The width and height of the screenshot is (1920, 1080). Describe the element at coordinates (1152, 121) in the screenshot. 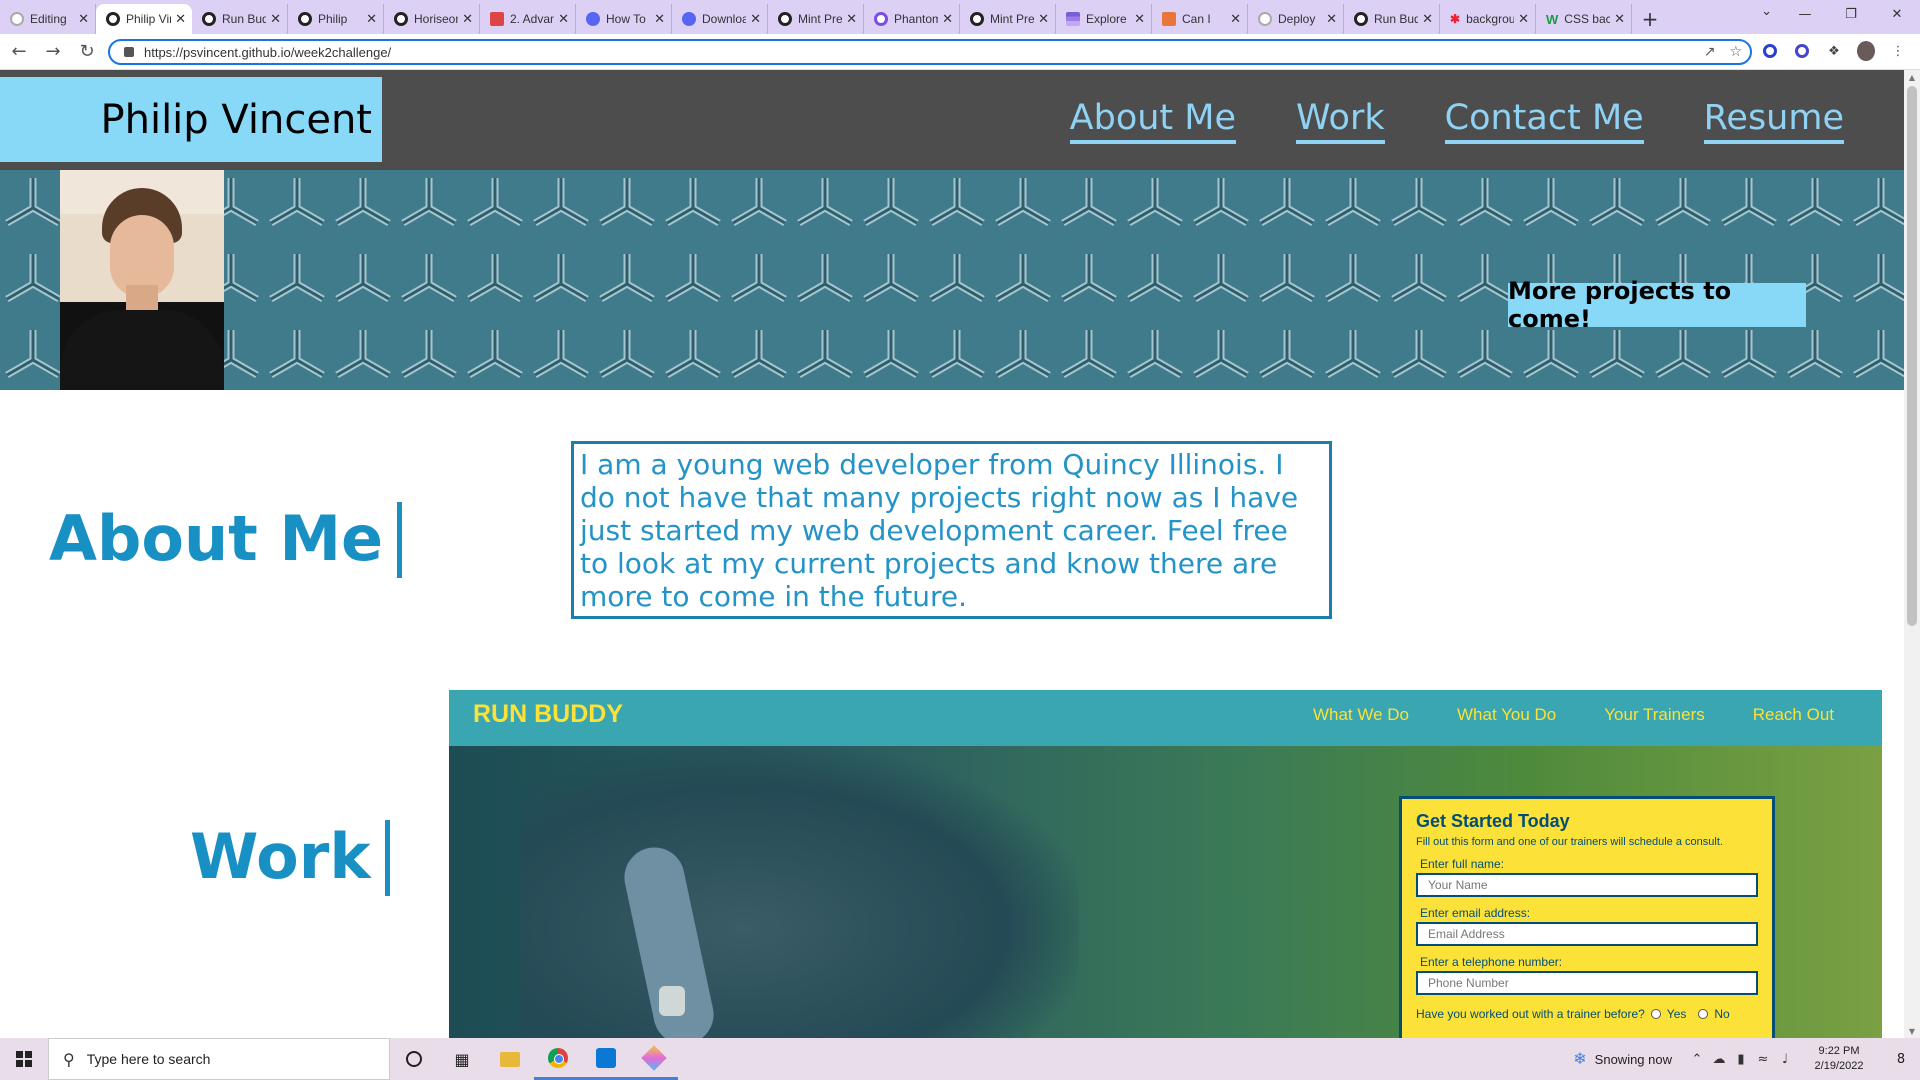

I see `nav-link-about-me: About Me` at that location.